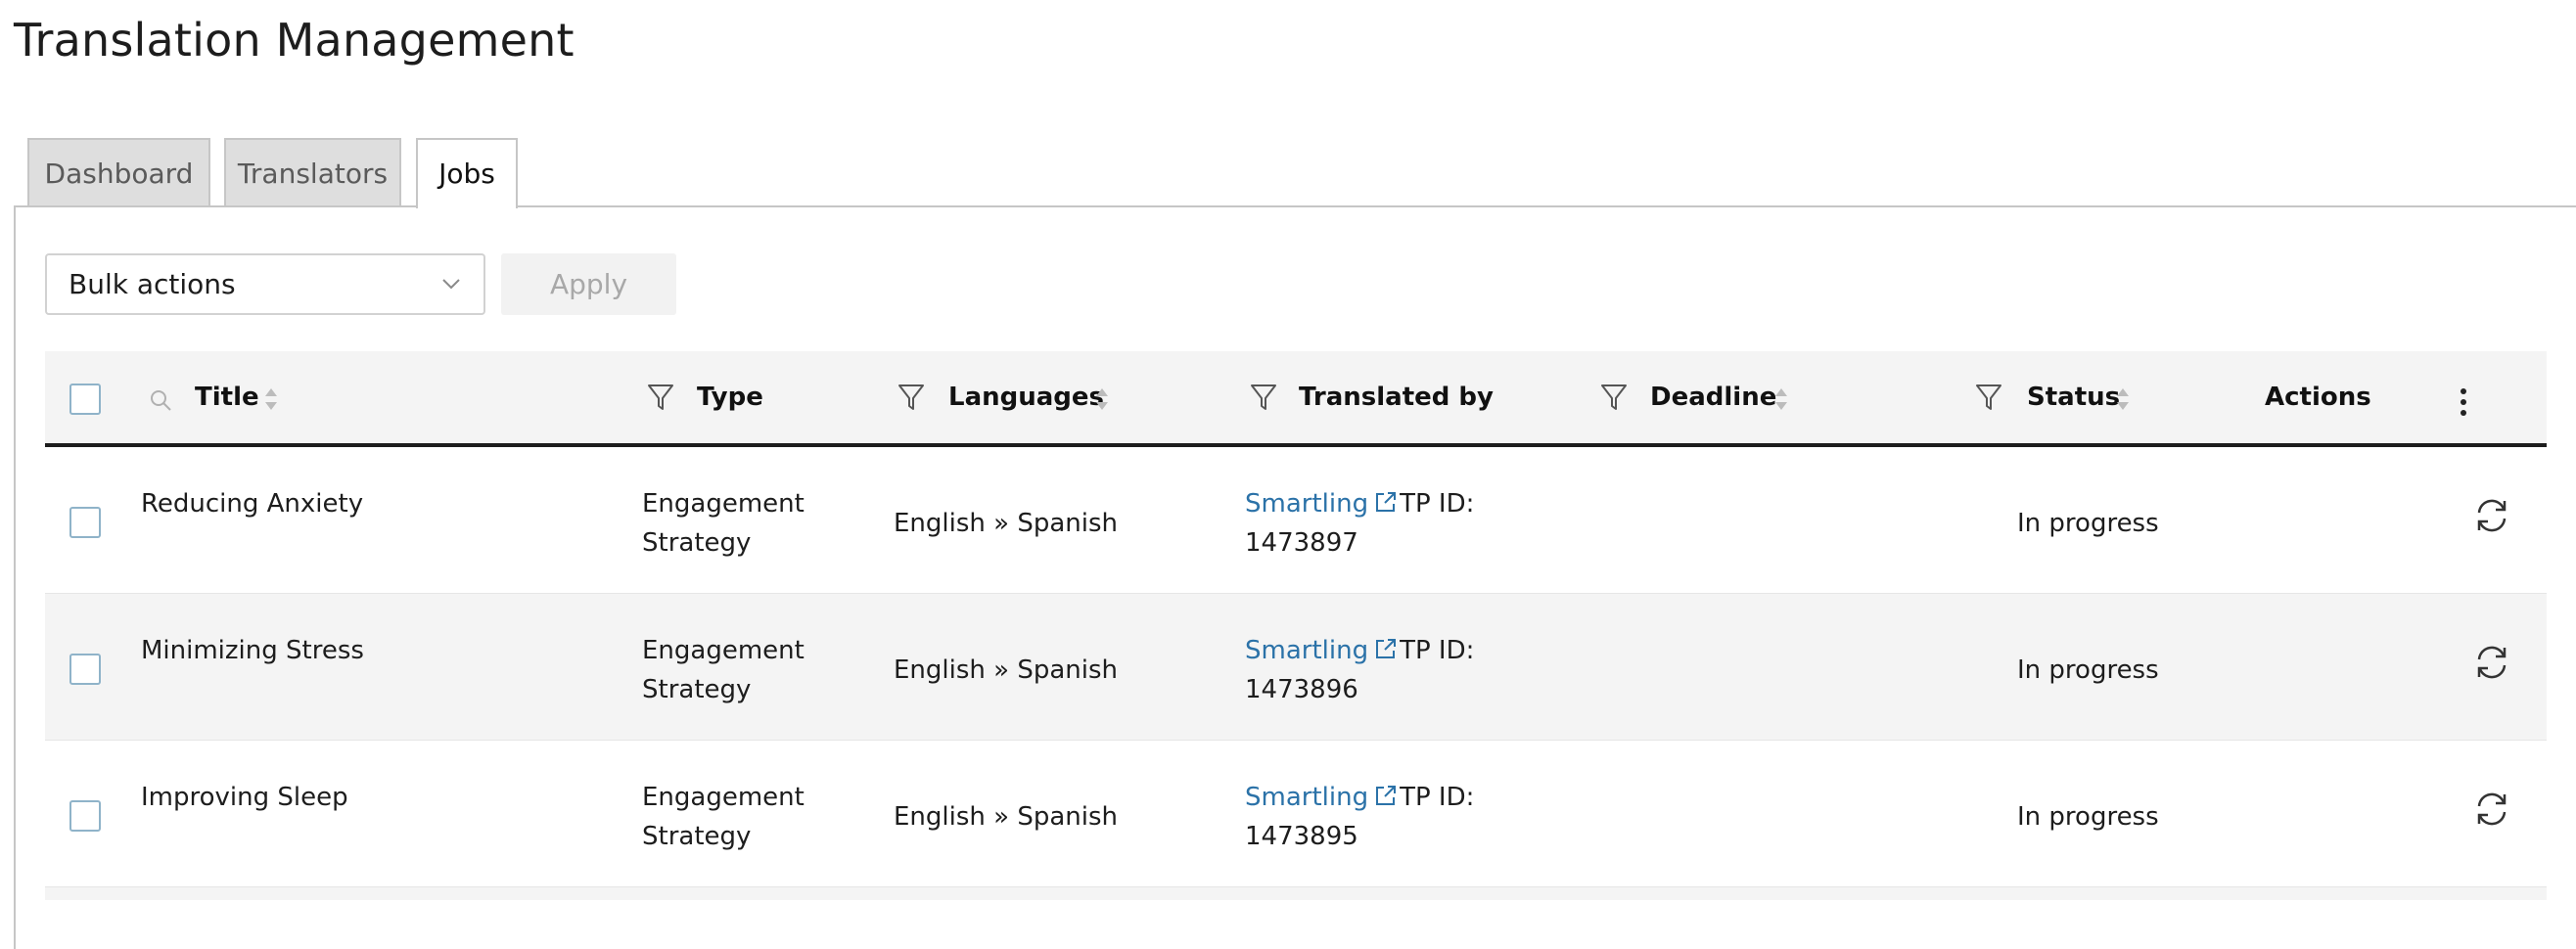 This screenshot has width=2576, height=949. I want to click on row-title: Reducing Anxiety, so click(252, 504).